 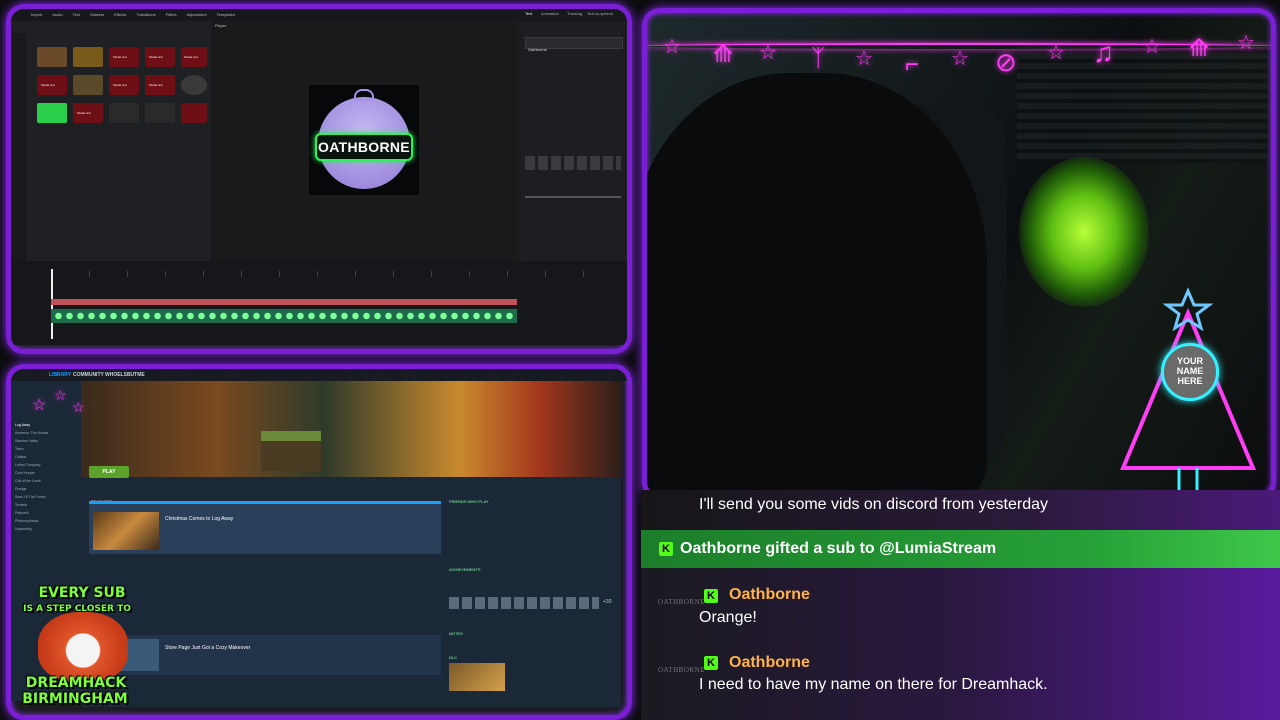 I want to click on menu-text: Text, so click(x=76, y=15).